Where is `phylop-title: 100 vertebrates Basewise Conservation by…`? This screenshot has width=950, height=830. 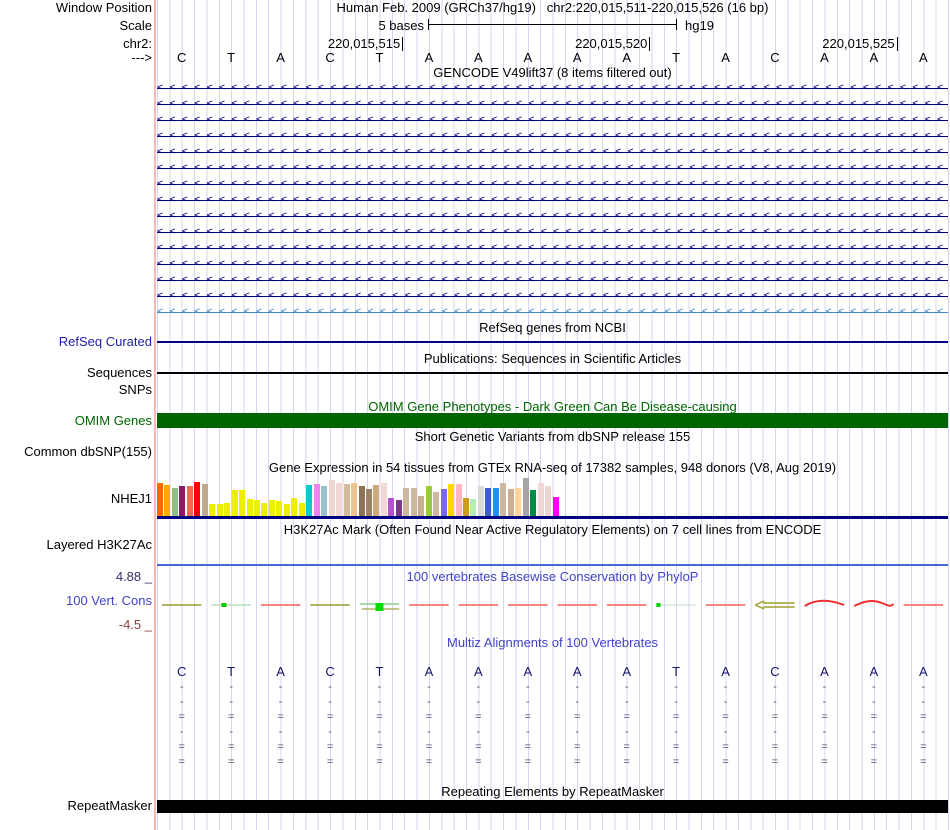 phylop-title: 100 vertebrates Basewise Conservation by… is located at coordinates (552, 576).